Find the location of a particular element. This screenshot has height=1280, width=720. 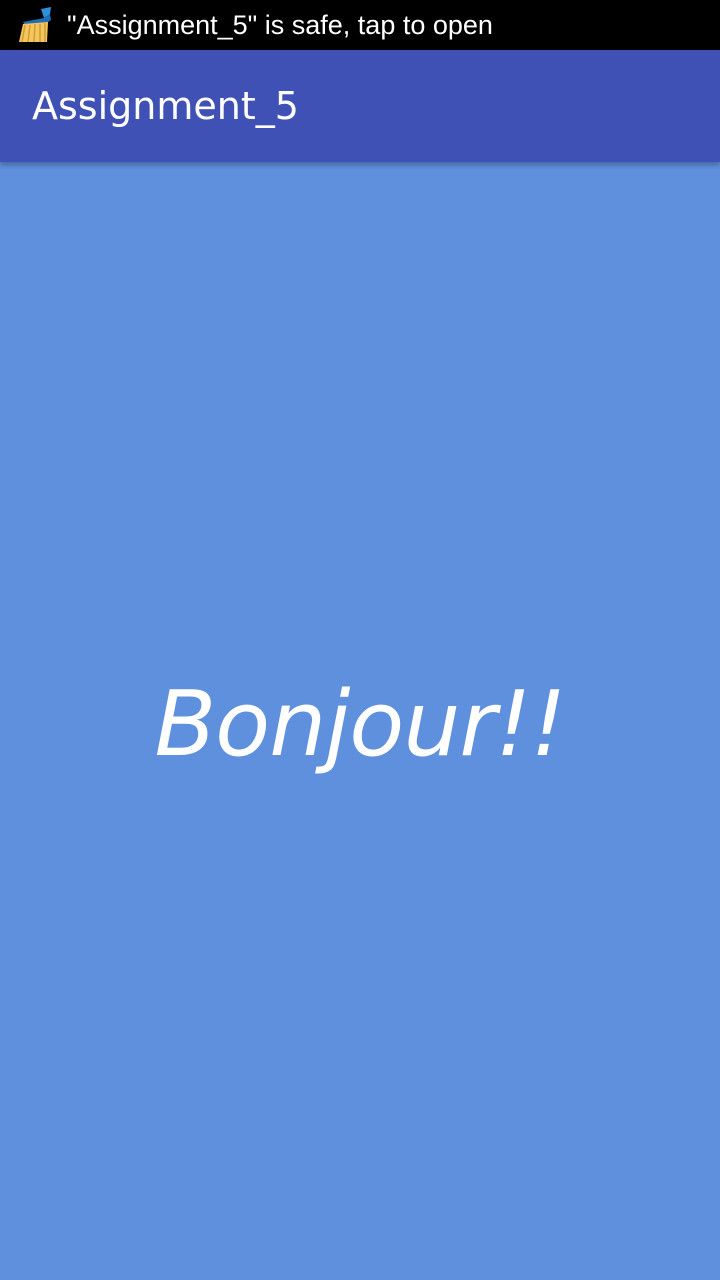

status-bar: "Assignment_5" is safe, tap to open is located at coordinates (360, 25).